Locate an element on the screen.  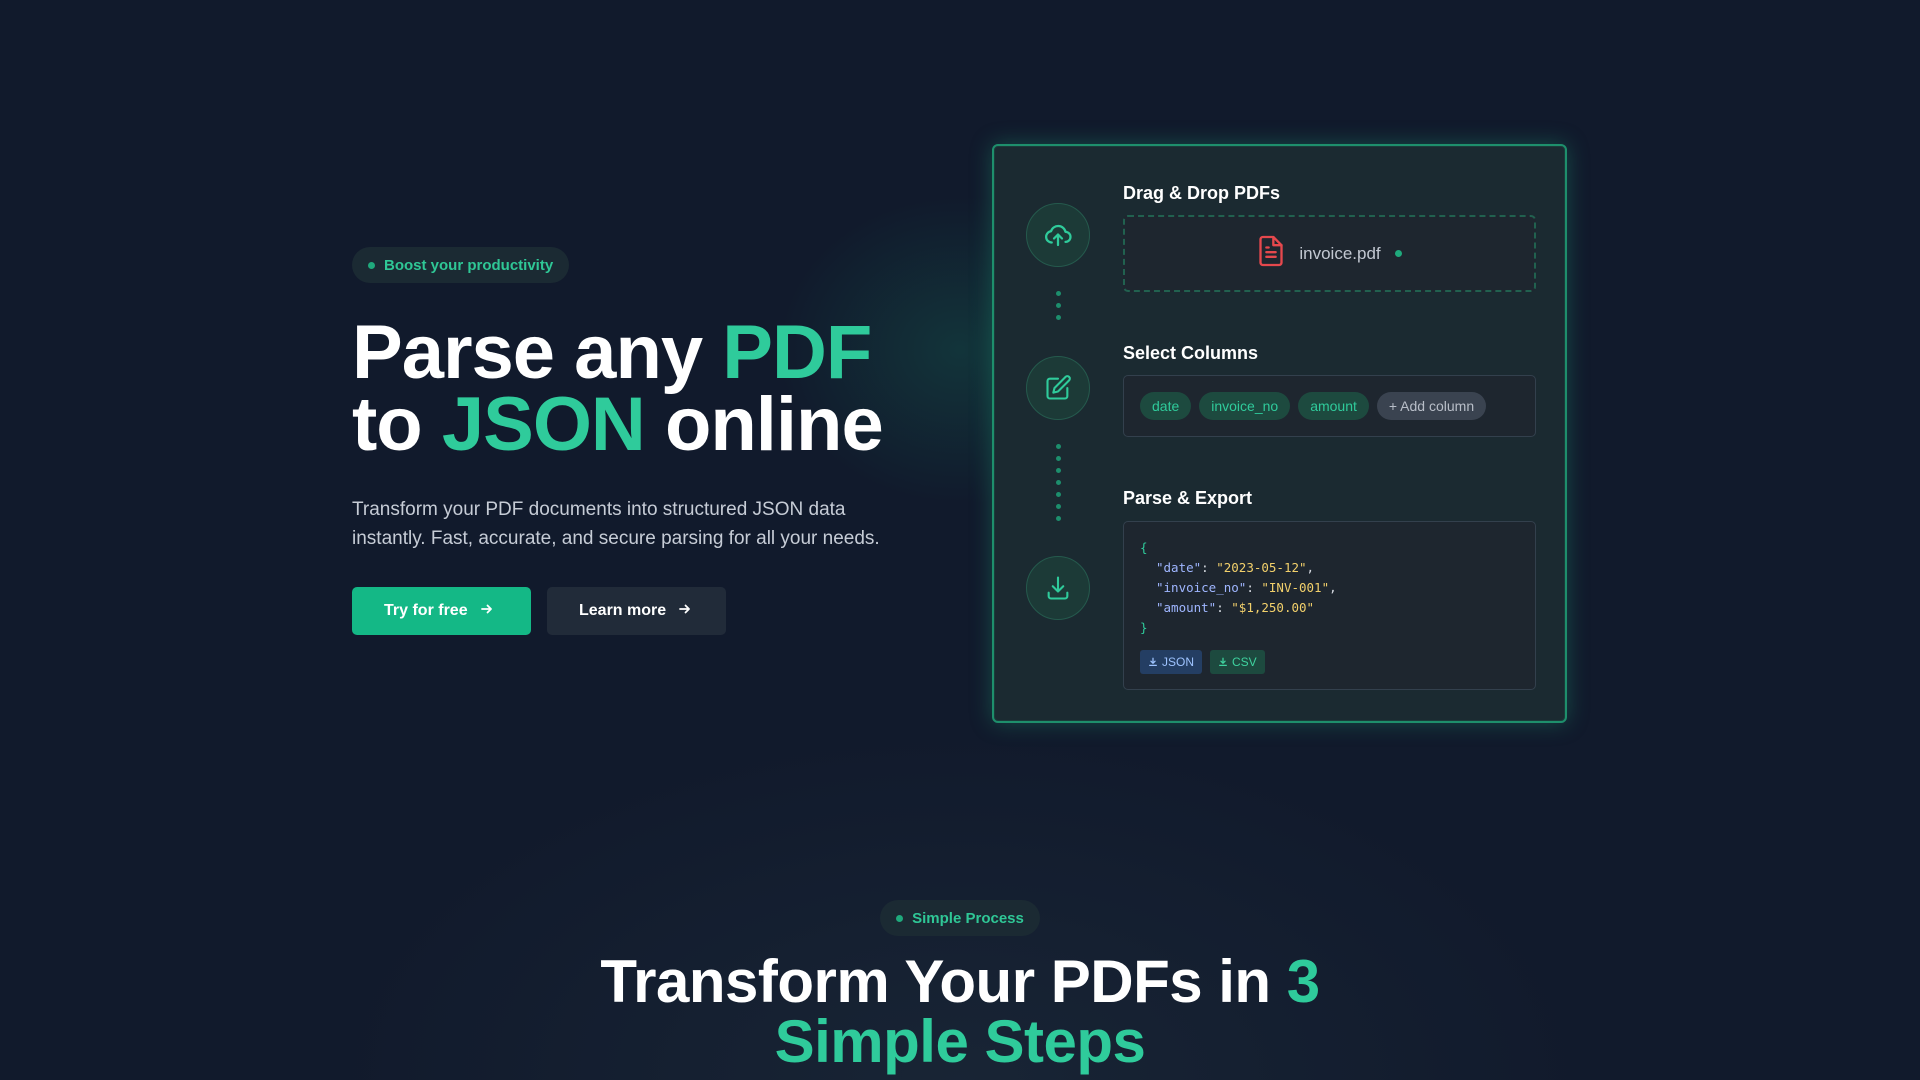
pdf-drop-zone: invoice.pdf is located at coordinates (1329, 253).